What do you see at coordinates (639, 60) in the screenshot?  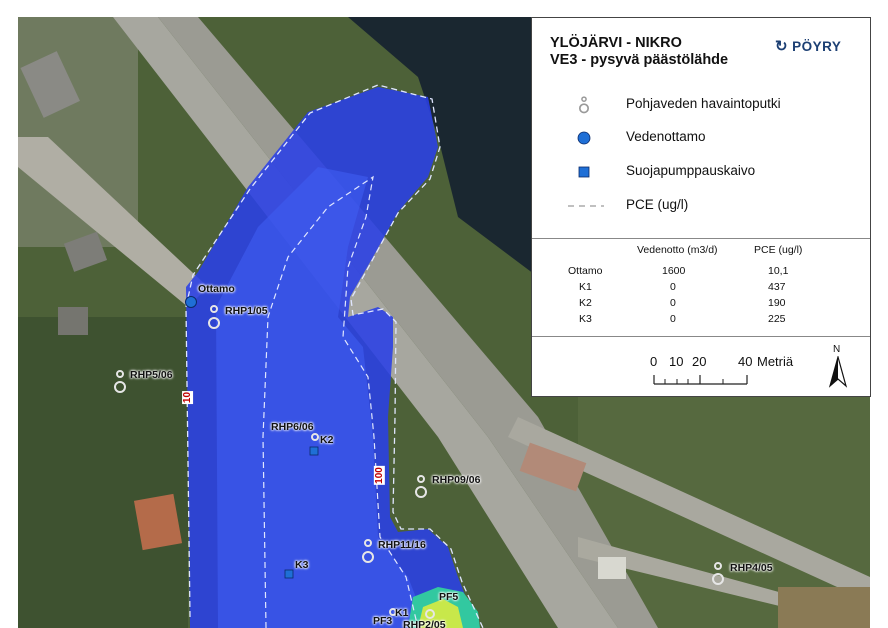 I see `map-title-line2: VE3 - pysyvä päästölähde` at bounding box center [639, 60].